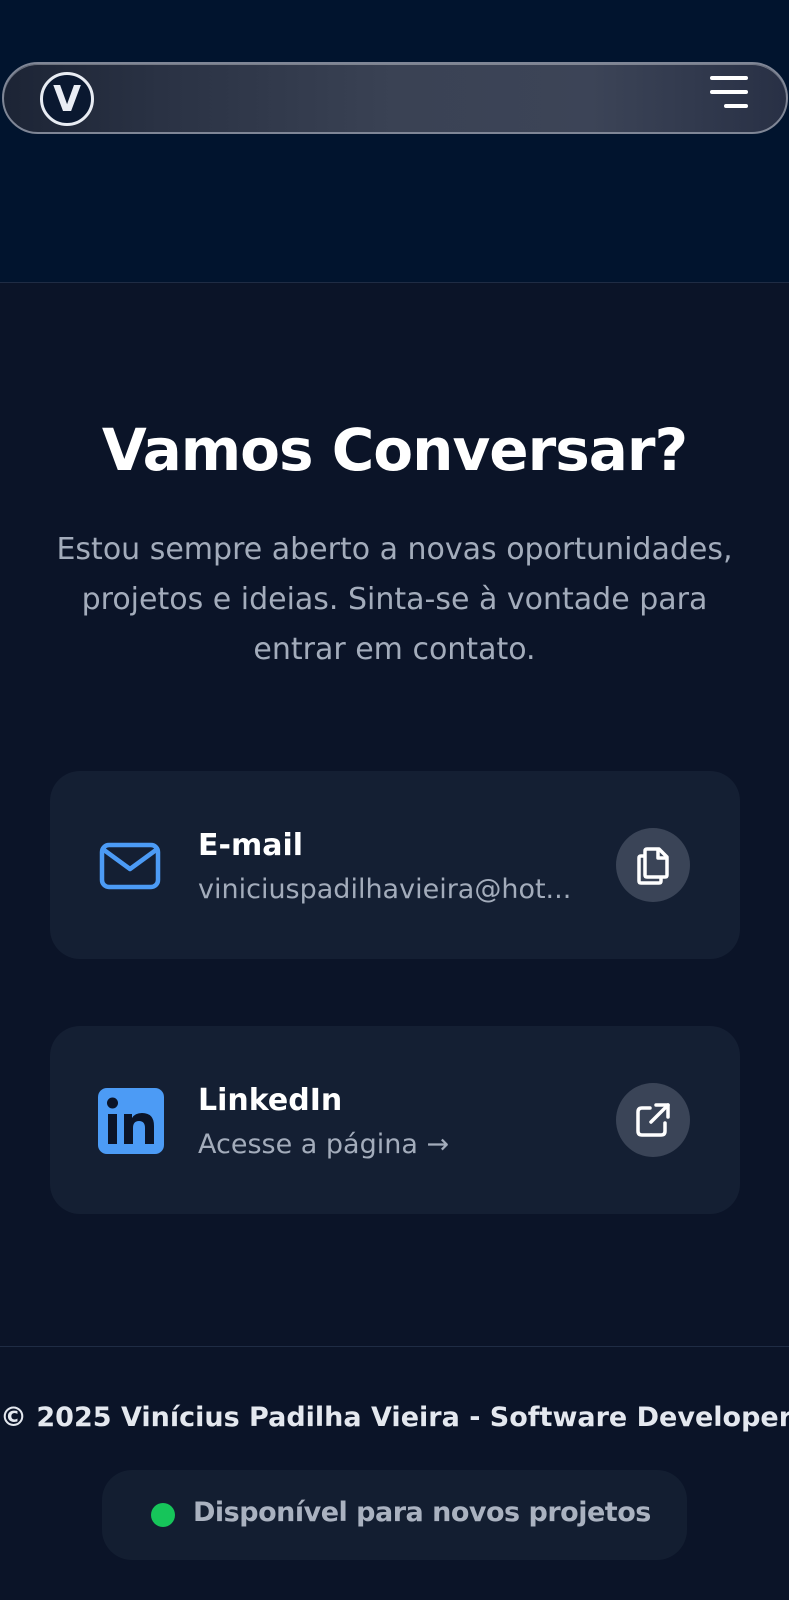 Image resolution: width=789 pixels, height=1600 pixels. I want to click on linkedin-card: LinkedIn Acesse a página →, so click(395, 1120).